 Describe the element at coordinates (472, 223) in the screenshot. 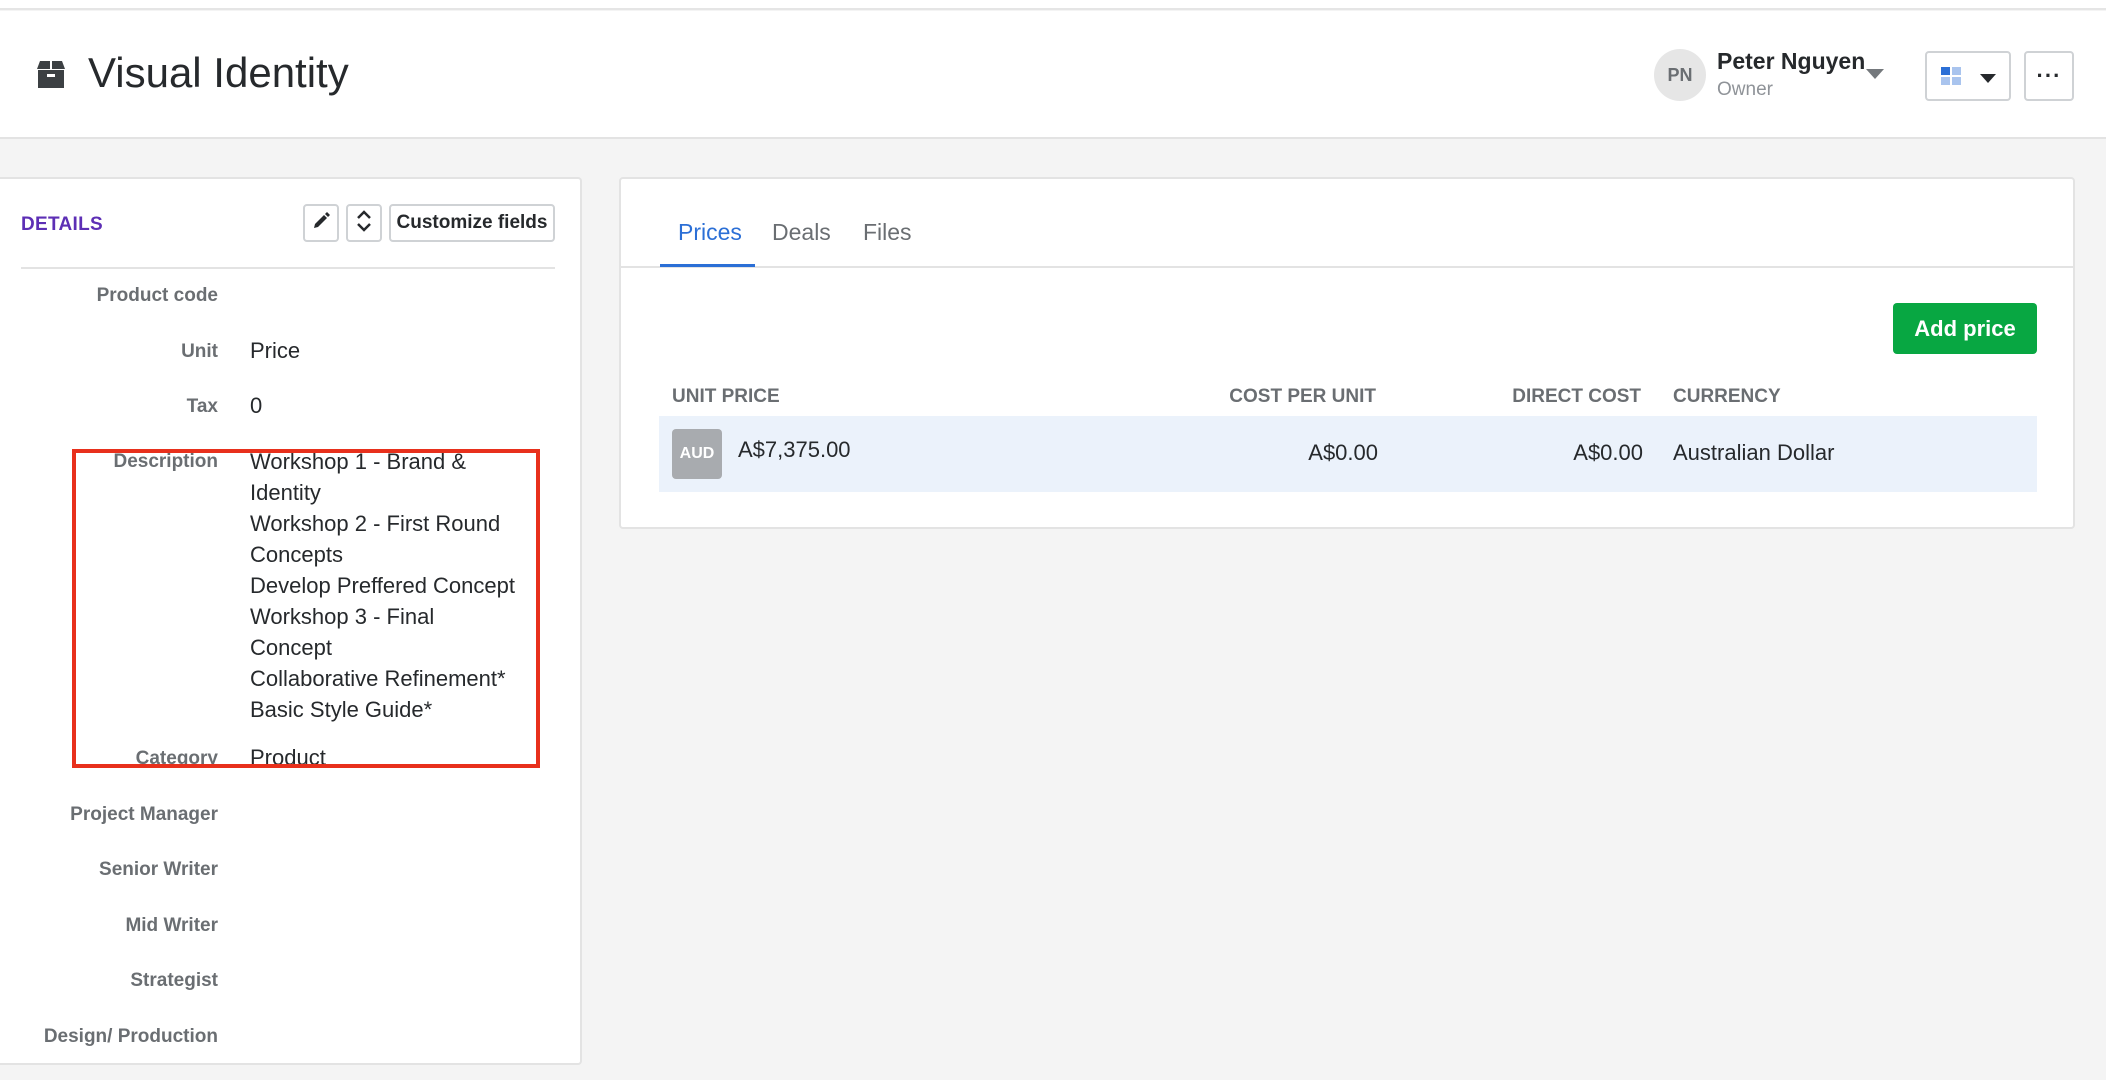

I see `customize-fields-button: Customize fields` at that location.